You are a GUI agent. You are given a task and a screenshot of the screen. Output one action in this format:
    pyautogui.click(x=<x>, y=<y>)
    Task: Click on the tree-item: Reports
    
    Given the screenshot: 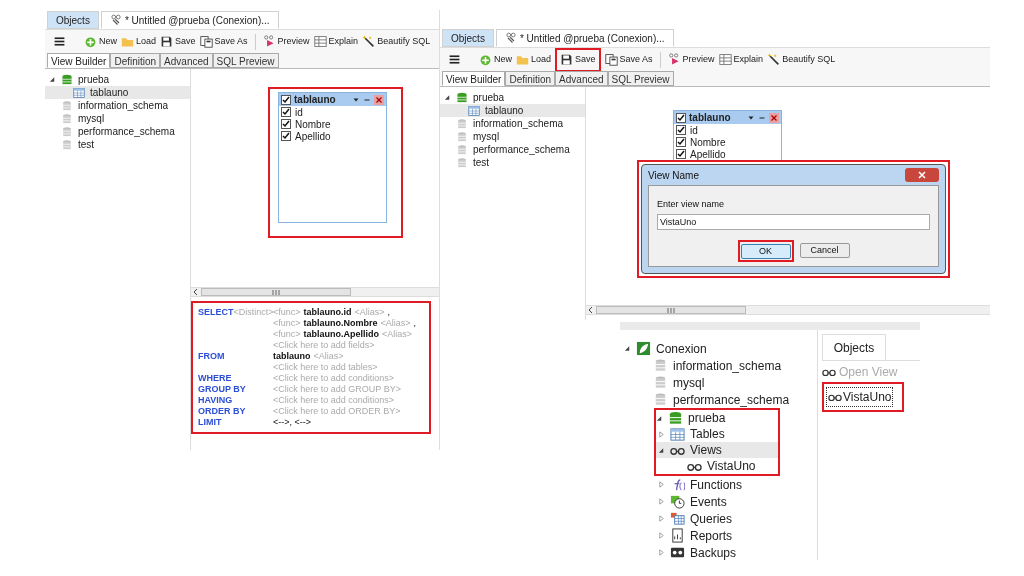 What is the action you would take?
    pyautogui.click(x=718, y=535)
    